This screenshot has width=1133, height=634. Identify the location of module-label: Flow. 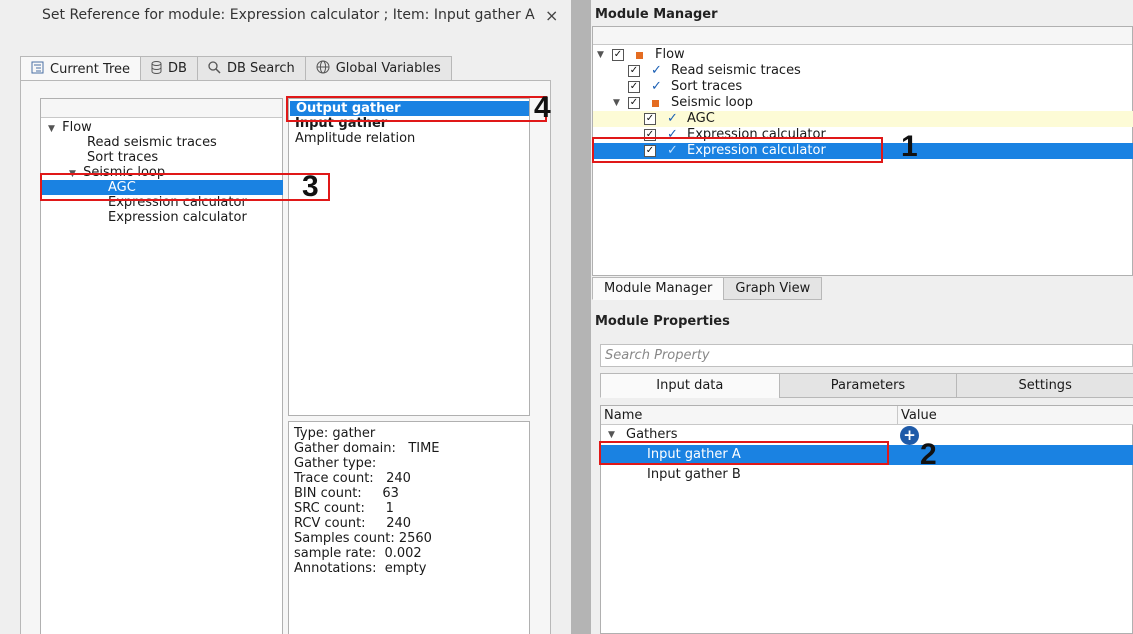
(670, 54).